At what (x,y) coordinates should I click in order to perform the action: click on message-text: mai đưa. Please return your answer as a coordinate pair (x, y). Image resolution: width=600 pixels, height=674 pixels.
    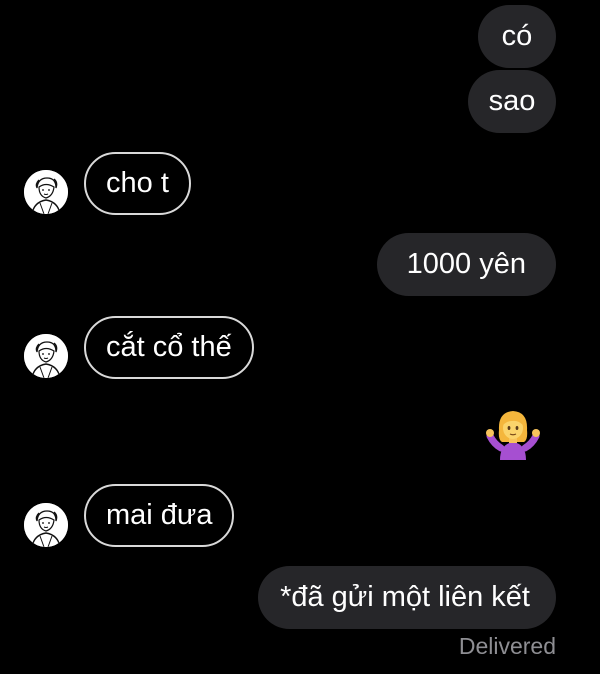
    Looking at the image, I should click on (159, 515).